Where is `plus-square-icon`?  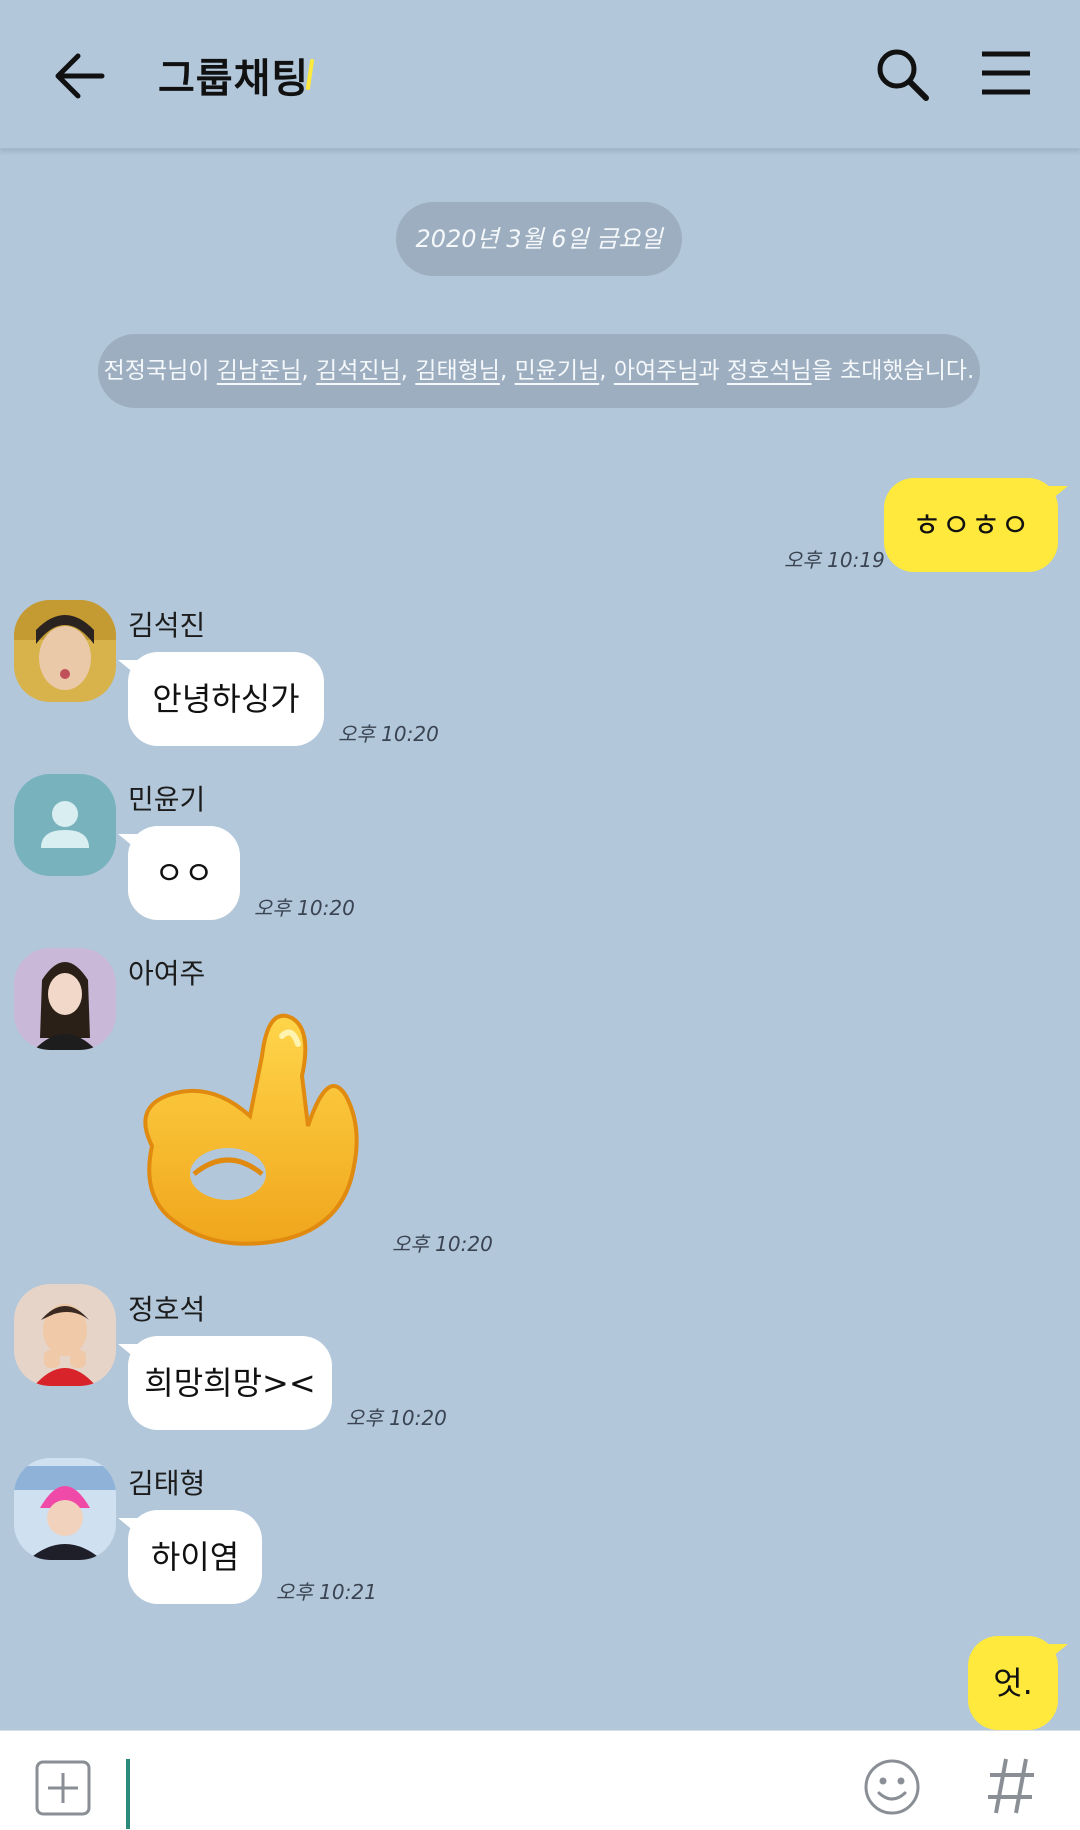
plus-square-icon is located at coordinates (63, 1788).